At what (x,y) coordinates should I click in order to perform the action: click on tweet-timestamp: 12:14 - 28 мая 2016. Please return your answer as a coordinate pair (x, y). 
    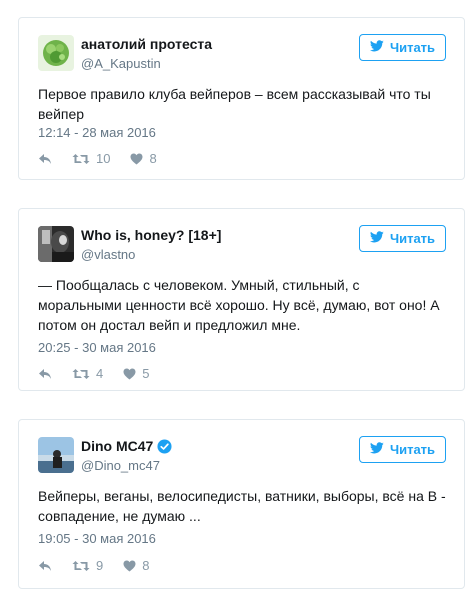
    Looking at the image, I should click on (97, 132).